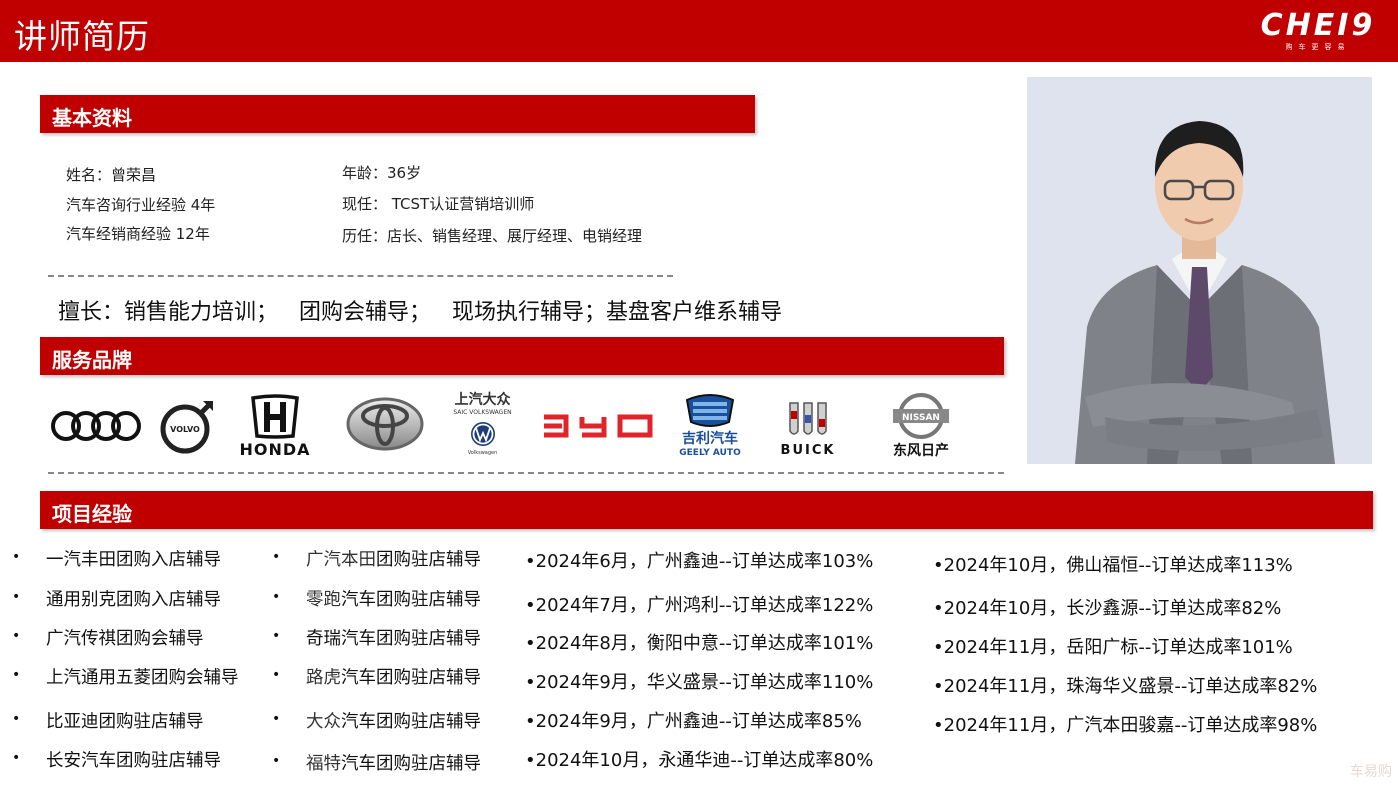  Describe the element at coordinates (921, 451) in the screenshot. I see `nissan-cn-name: 东风日产` at that location.